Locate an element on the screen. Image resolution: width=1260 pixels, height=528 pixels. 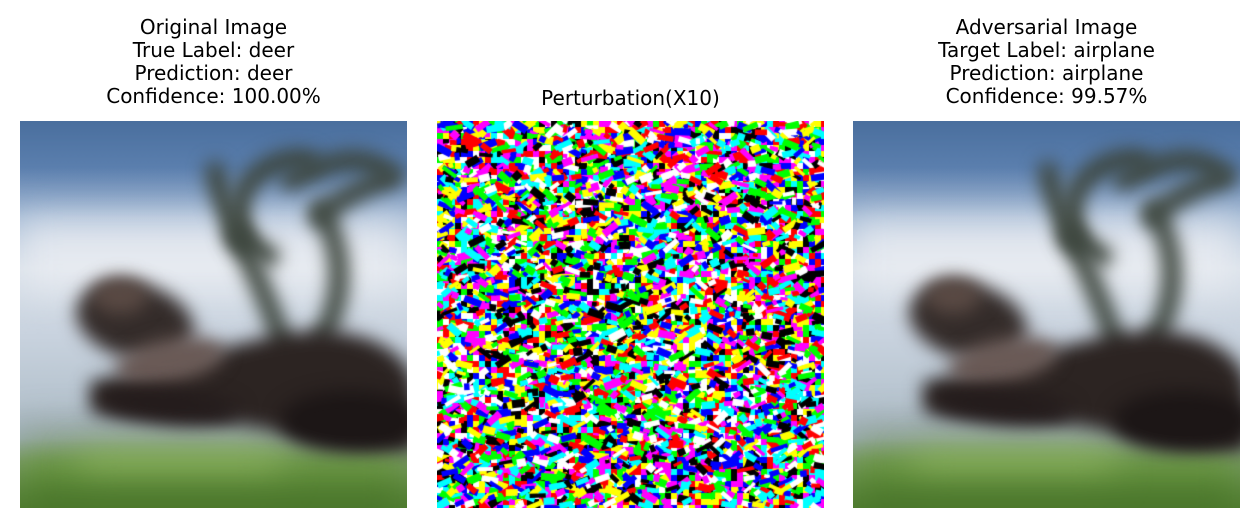
adversarial-confidence-text: Confidence: 99.57% is located at coordinates (1046, 96).